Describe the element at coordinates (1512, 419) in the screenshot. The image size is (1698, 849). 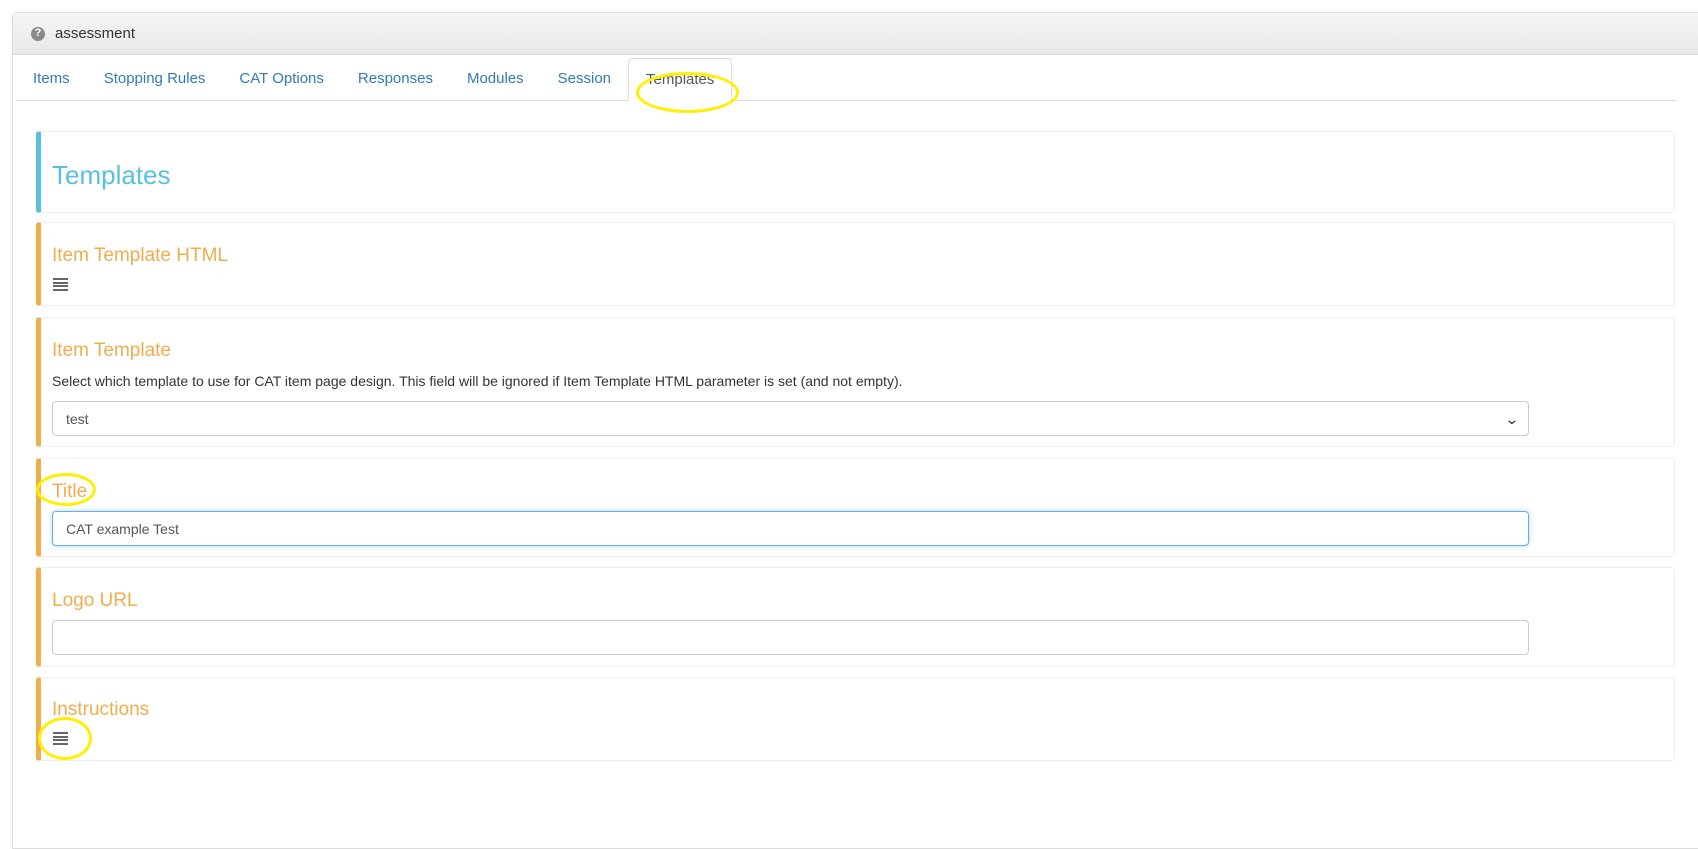
I see `chevron-down-icon: ⌄` at that location.